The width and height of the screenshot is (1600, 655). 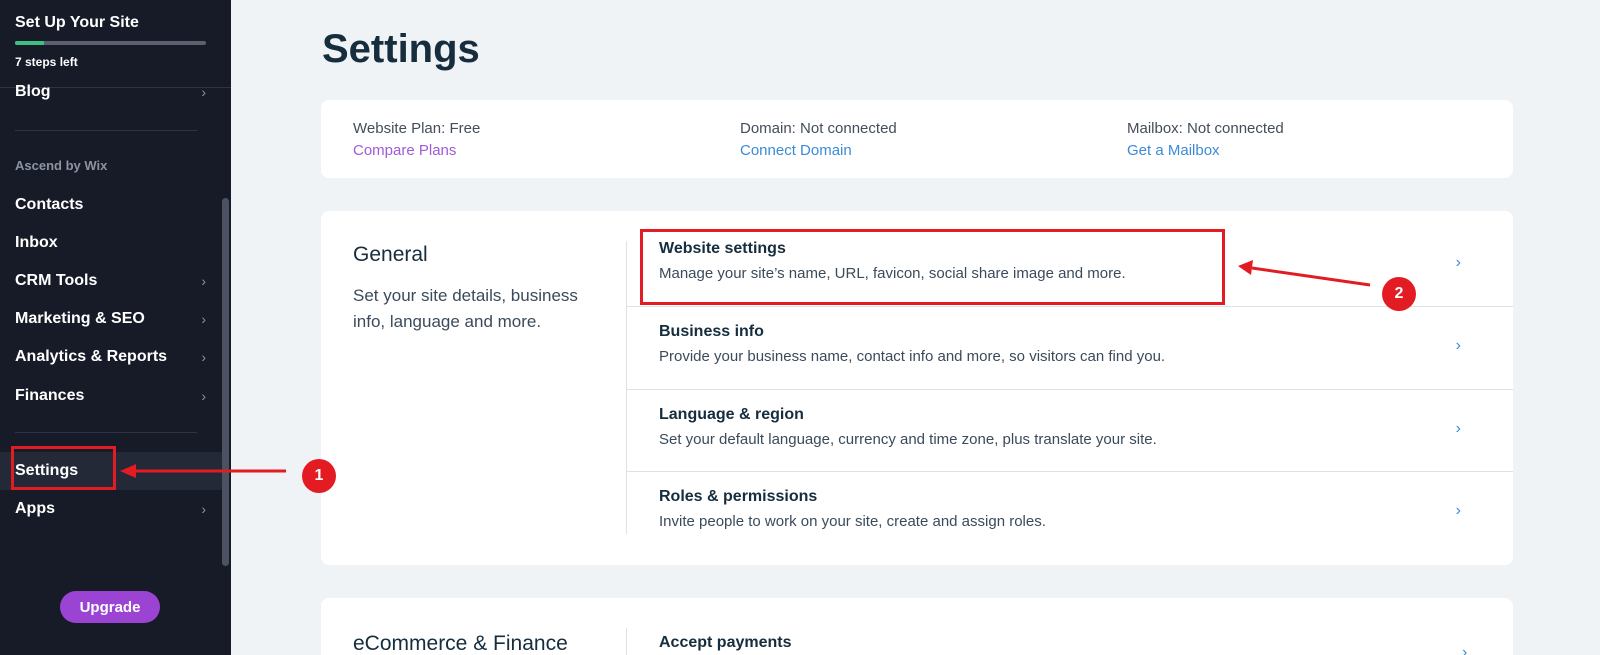 I want to click on upgrade-button: Upgrade, so click(x=110, y=607).